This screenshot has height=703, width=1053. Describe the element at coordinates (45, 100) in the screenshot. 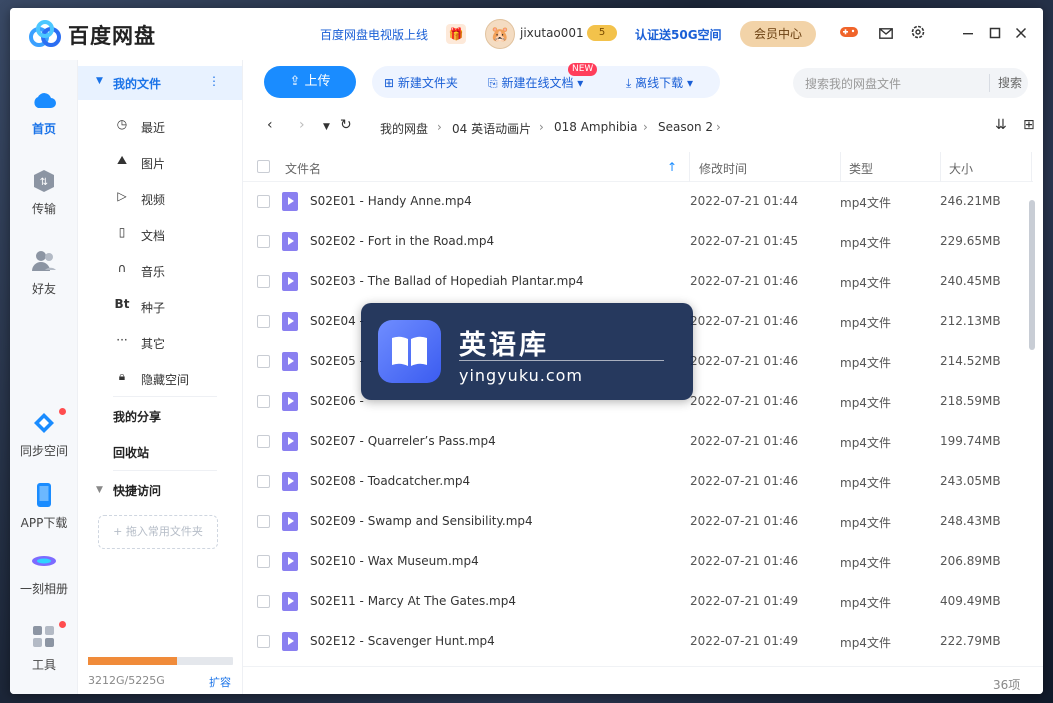

I see `cloud-home-icon` at that location.